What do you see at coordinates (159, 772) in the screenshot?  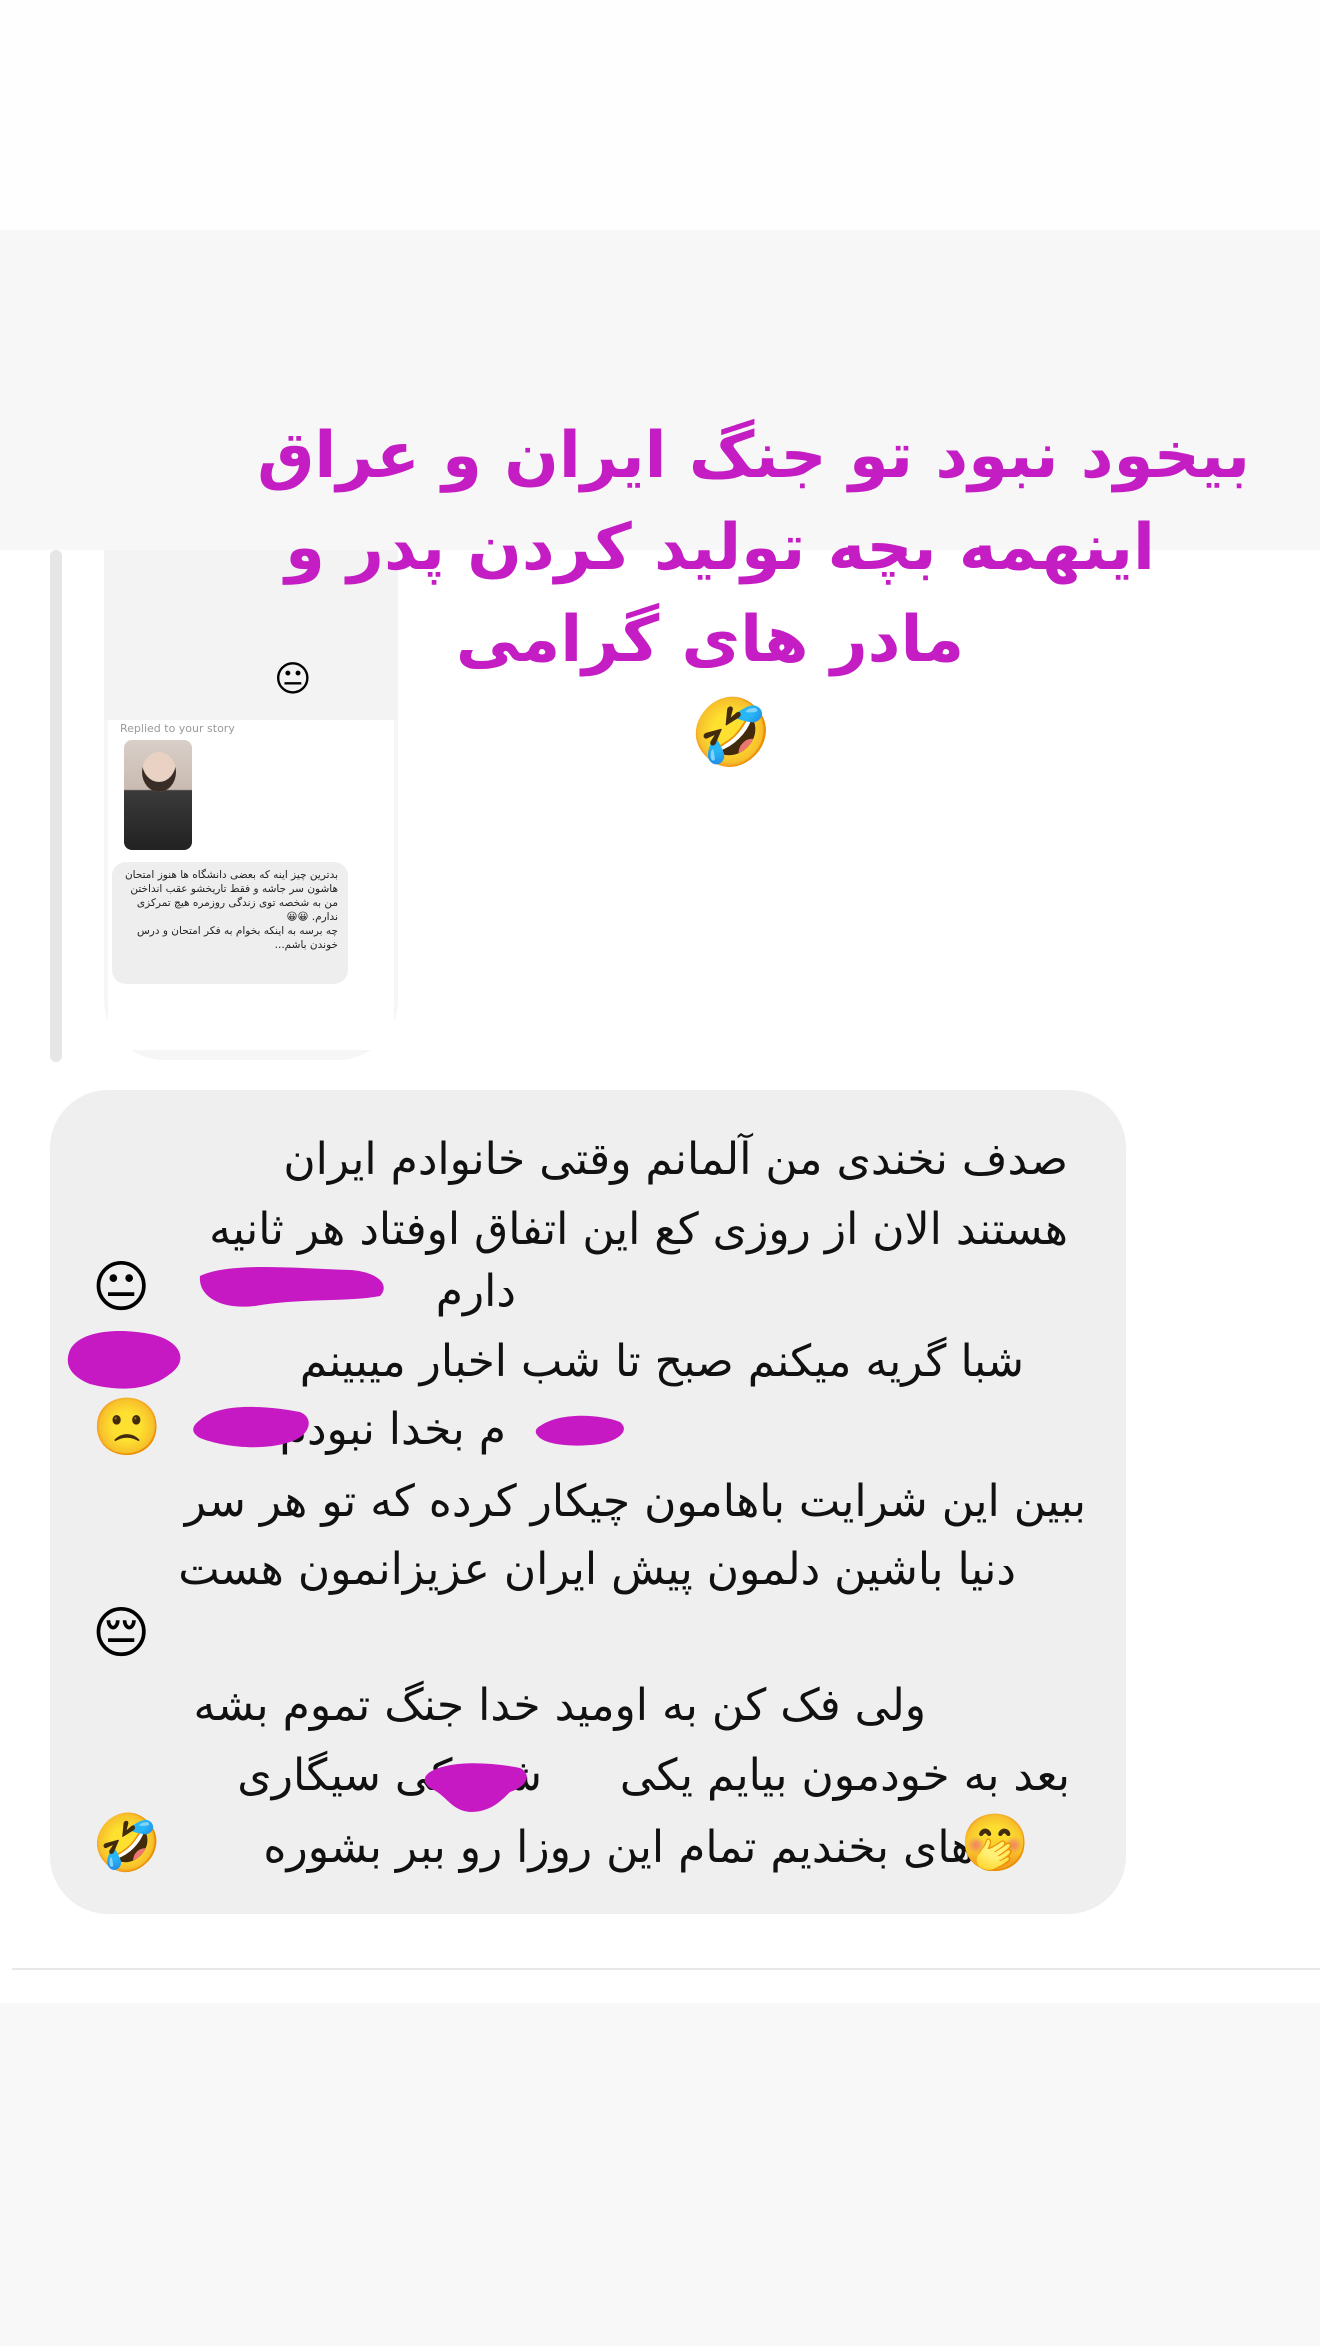 I see `person-photo` at bounding box center [159, 772].